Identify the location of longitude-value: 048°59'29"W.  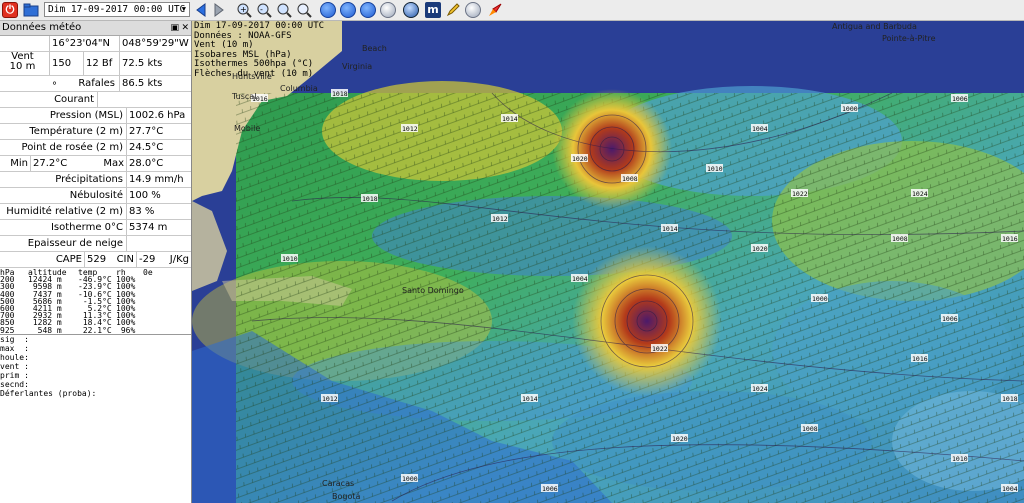
(155, 43).